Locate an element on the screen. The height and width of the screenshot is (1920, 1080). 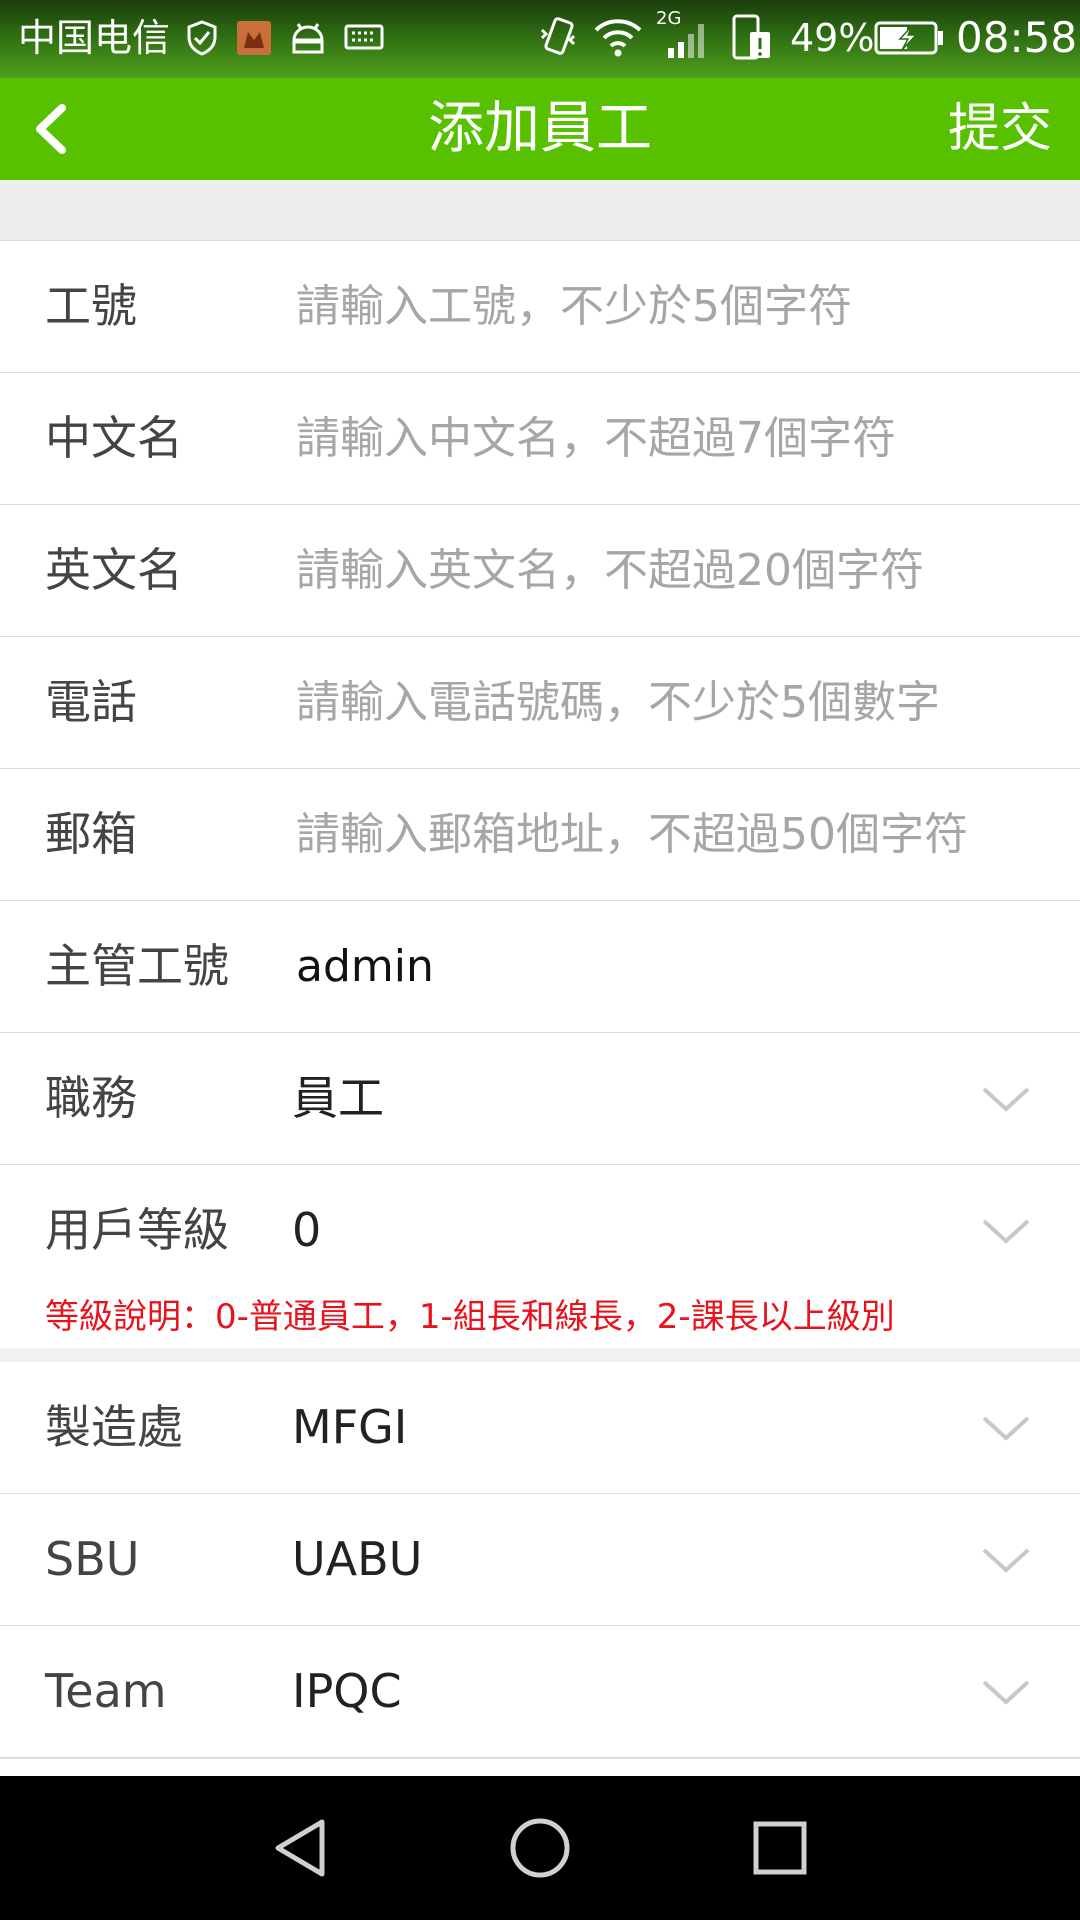
email-label: 郵箱 is located at coordinates (91, 834).